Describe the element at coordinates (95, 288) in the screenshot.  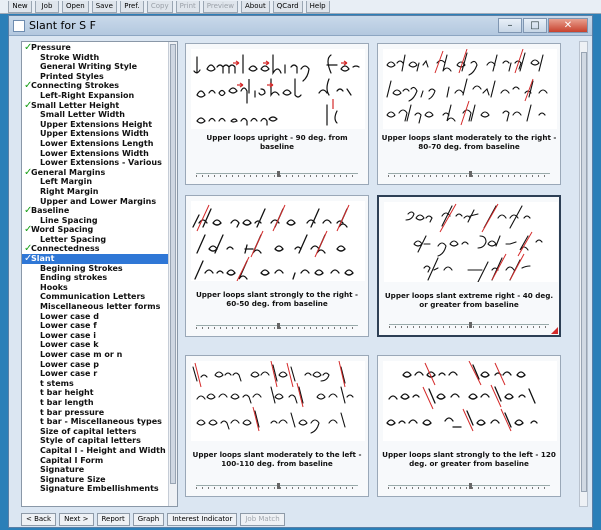
I see `trait-list-item: Hooks` at that location.